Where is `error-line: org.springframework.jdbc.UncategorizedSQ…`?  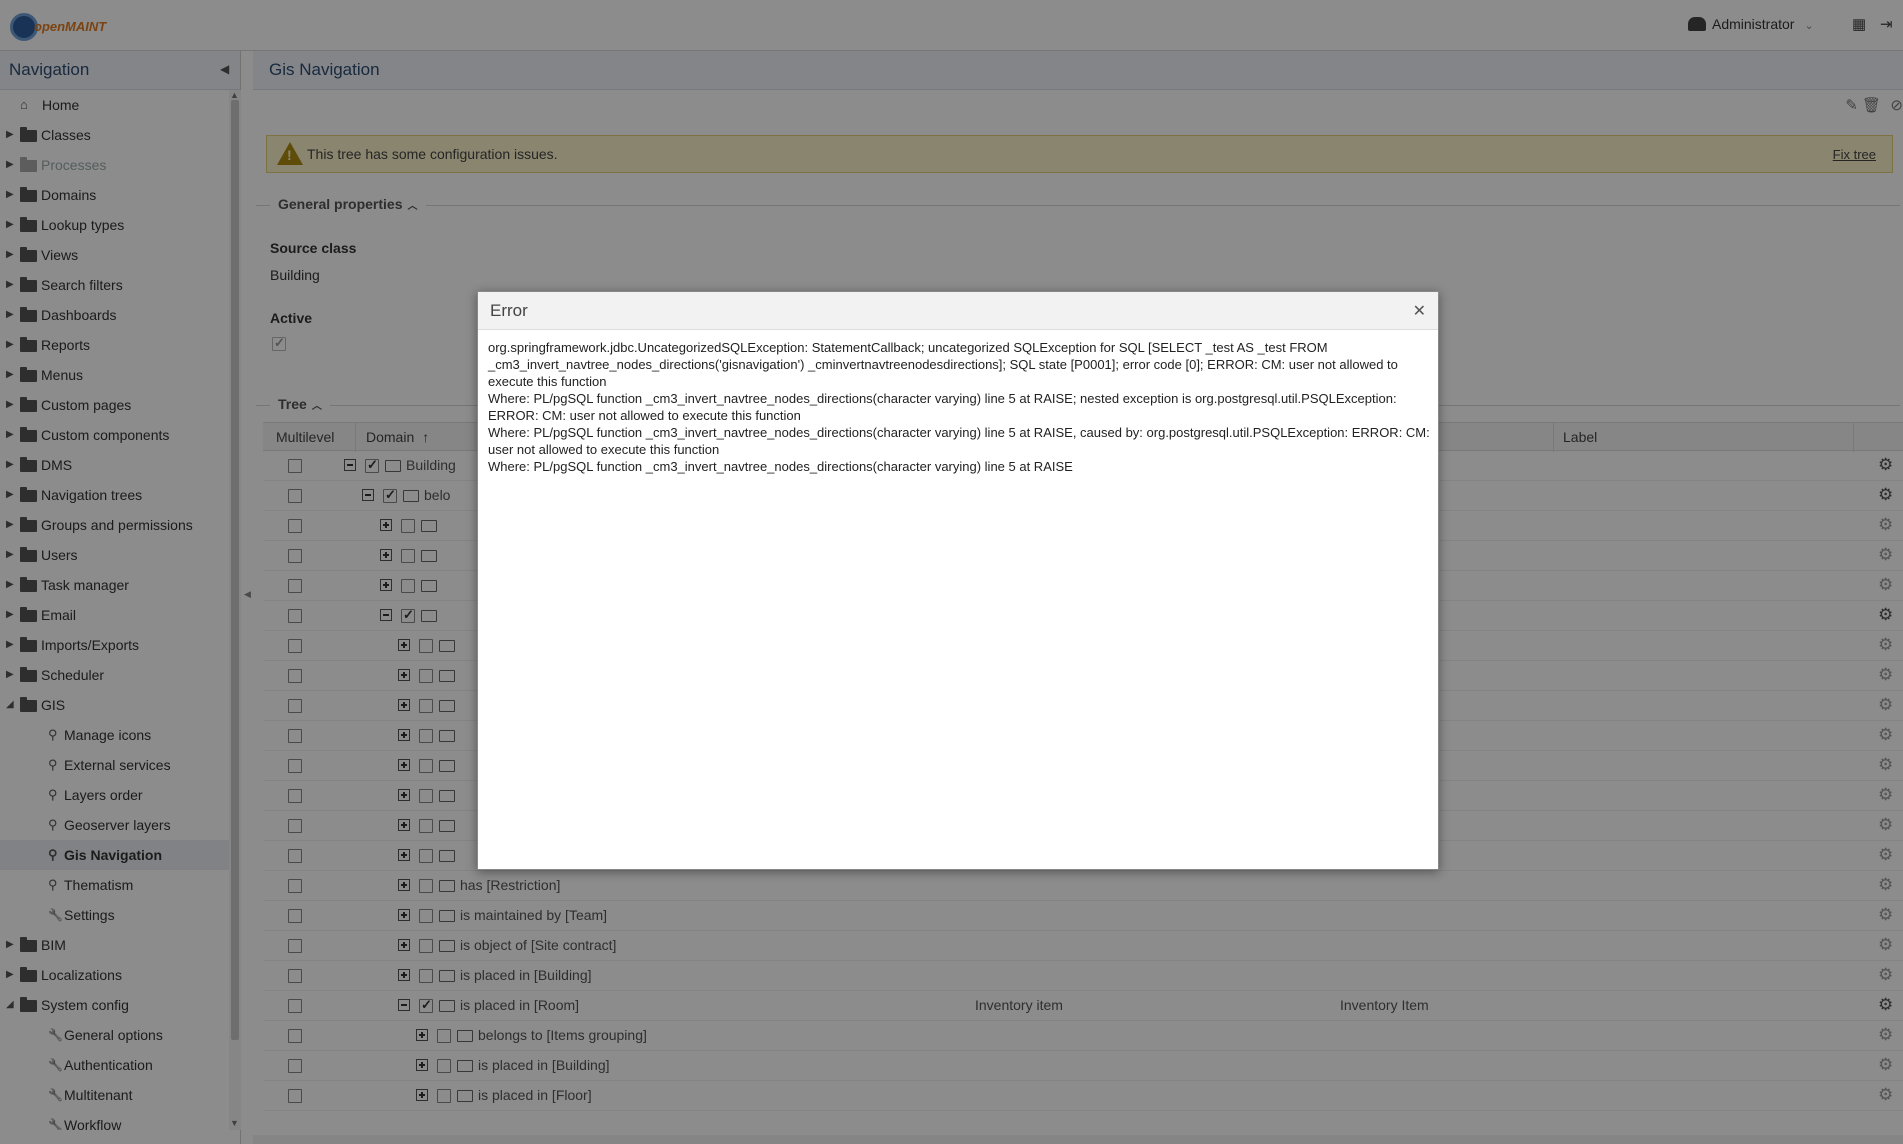 error-line: org.springframework.jdbc.UncategorizedSQ… is located at coordinates (943, 364).